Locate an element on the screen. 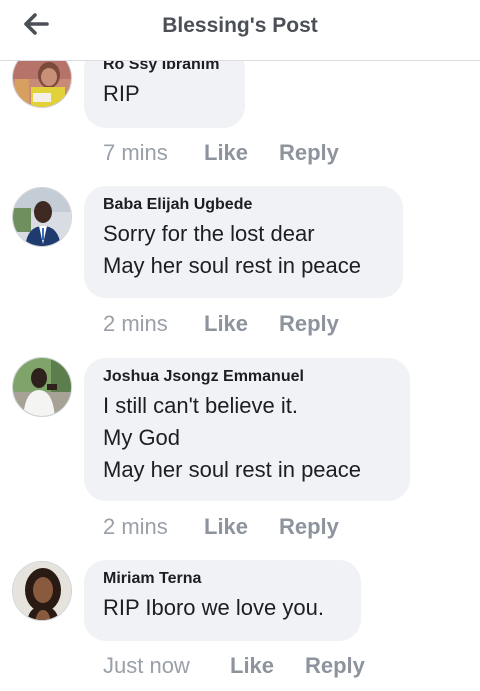 This screenshot has width=480, height=691. comment-time: 7 mins is located at coordinates (153, 153).